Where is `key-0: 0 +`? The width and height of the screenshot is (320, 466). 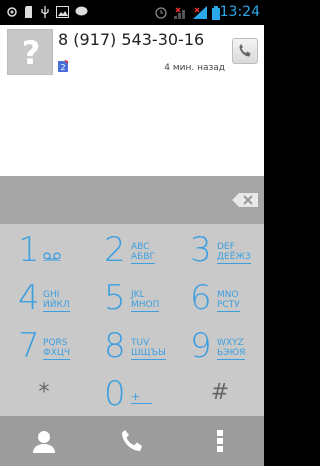
key-0: 0 + is located at coordinates (132, 394).